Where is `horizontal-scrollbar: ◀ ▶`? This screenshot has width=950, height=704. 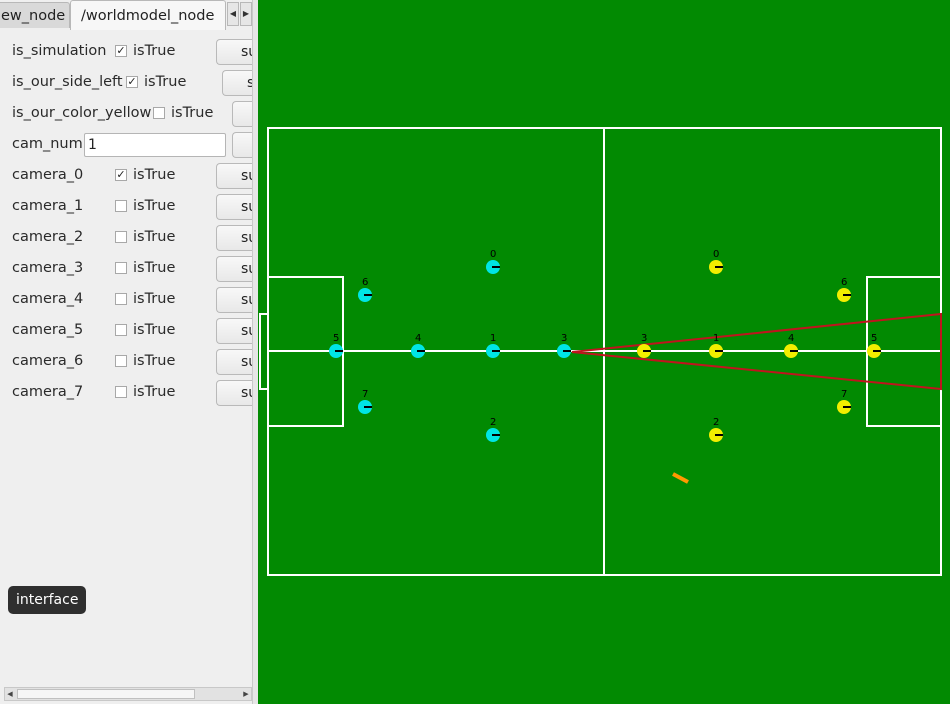
horizontal-scrollbar: ◀ ▶ is located at coordinates (128, 694).